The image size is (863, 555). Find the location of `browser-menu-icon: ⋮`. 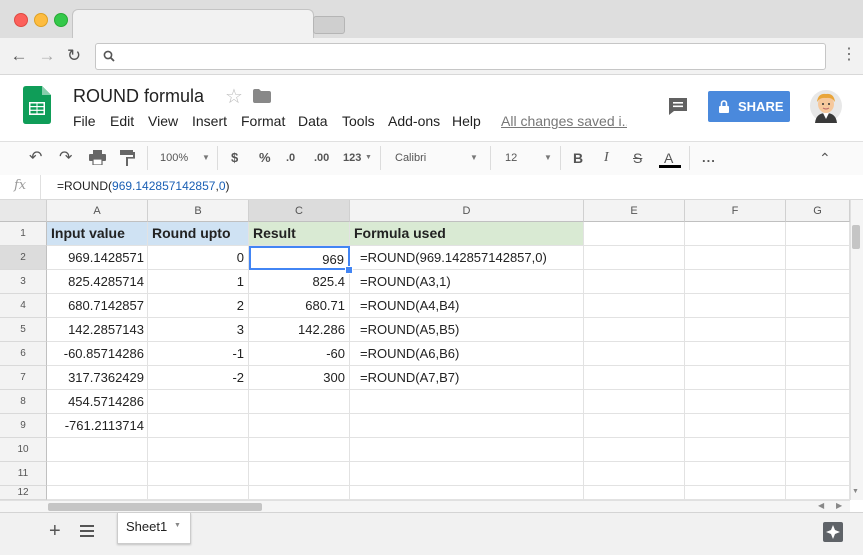

browser-menu-icon: ⋮ is located at coordinates (849, 55).